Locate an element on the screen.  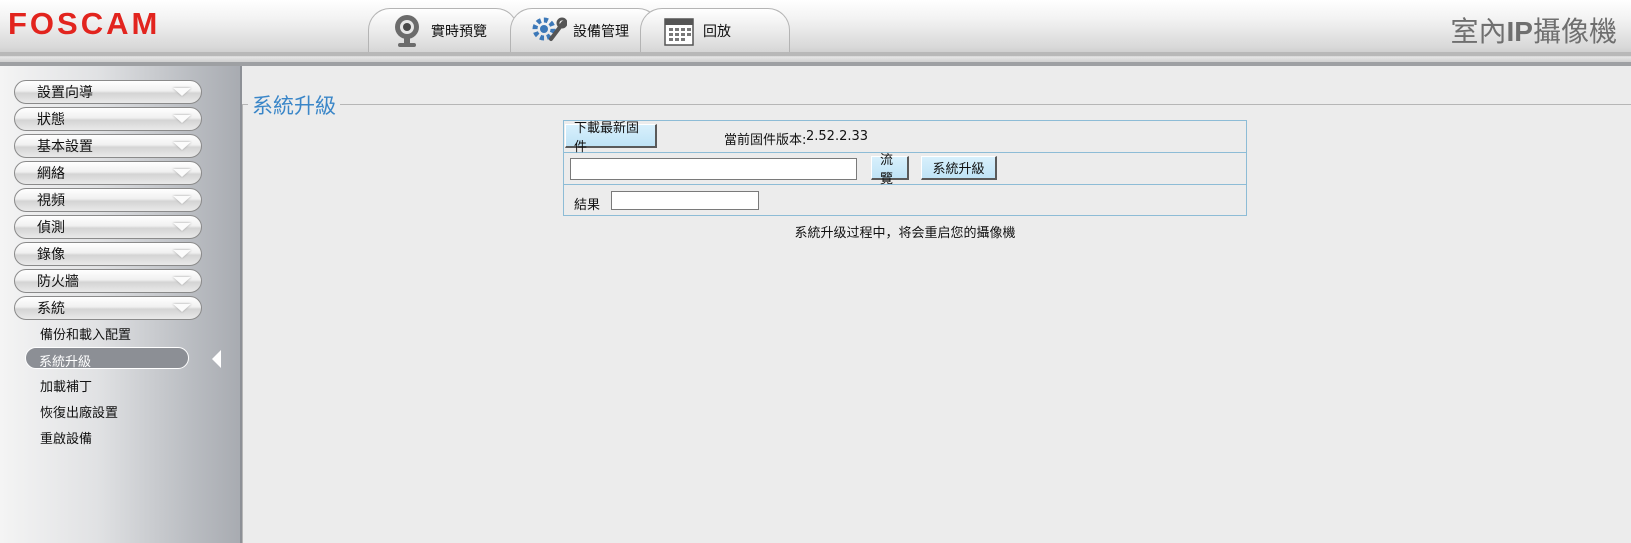
fieldset-border is located at coordinates (936, 104).